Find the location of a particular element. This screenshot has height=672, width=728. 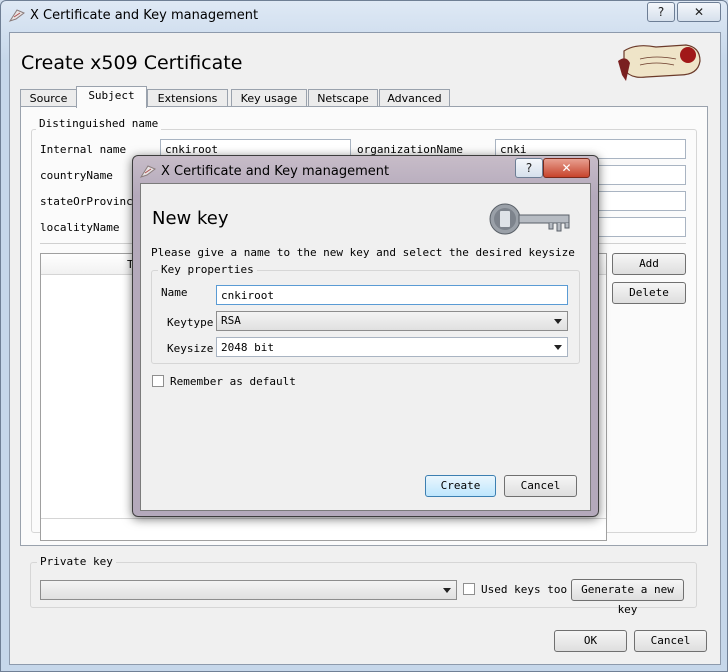

private-key-label: Private key is located at coordinates (76, 561).